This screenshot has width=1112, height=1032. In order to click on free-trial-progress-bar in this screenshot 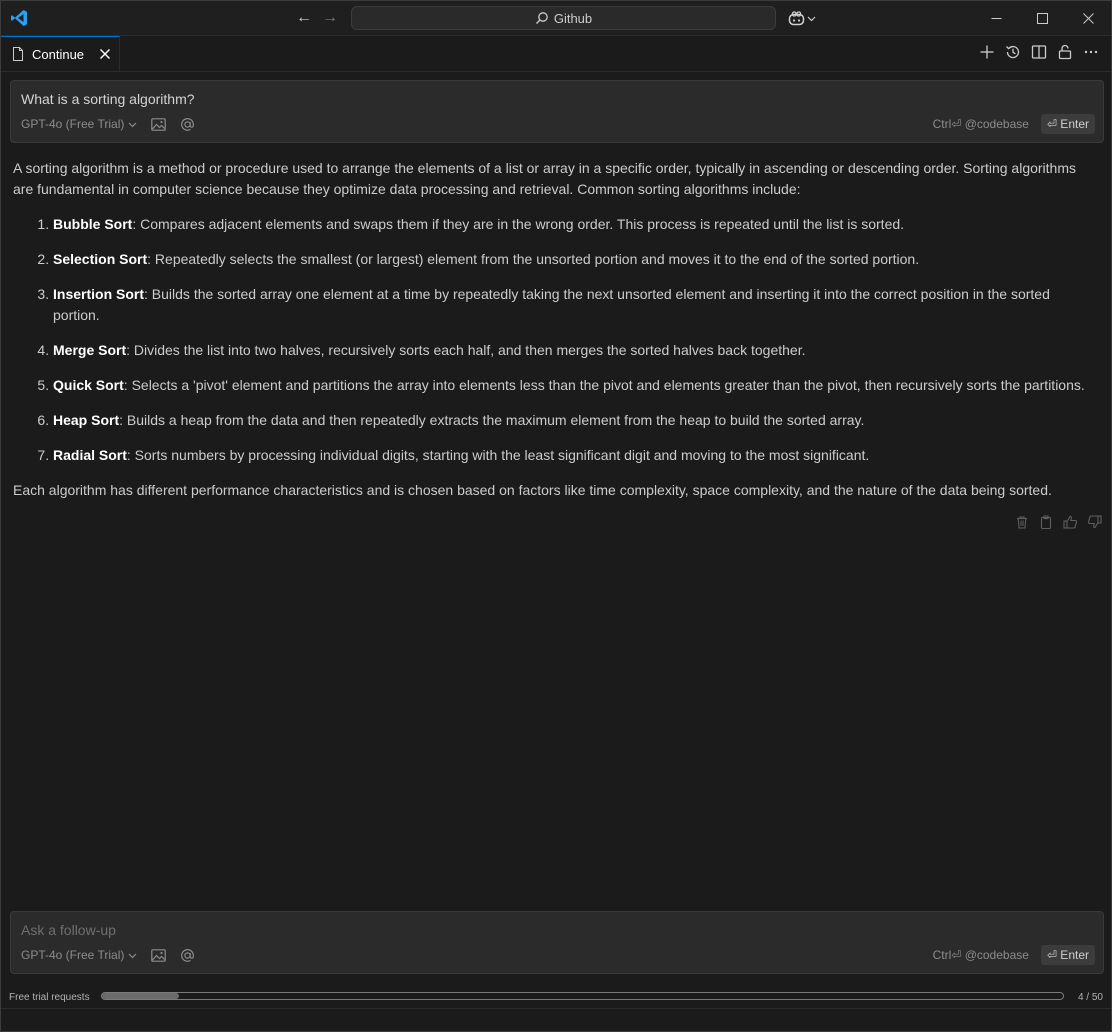, I will do `click(582, 996)`.